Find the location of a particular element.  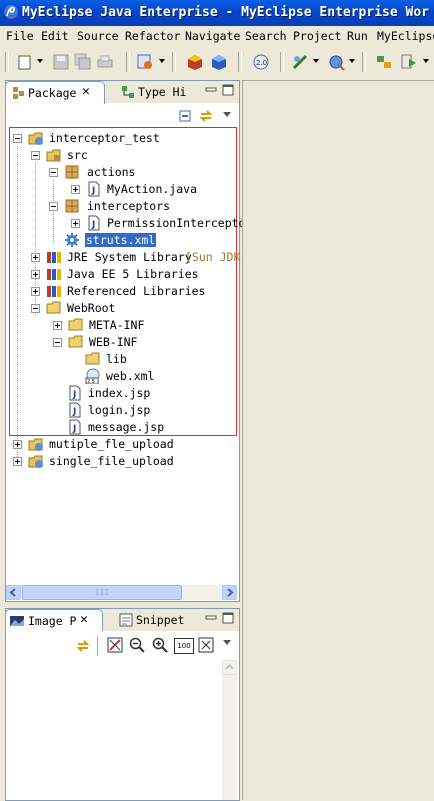

myeclipse-logo-icon is located at coordinates (11, 12).